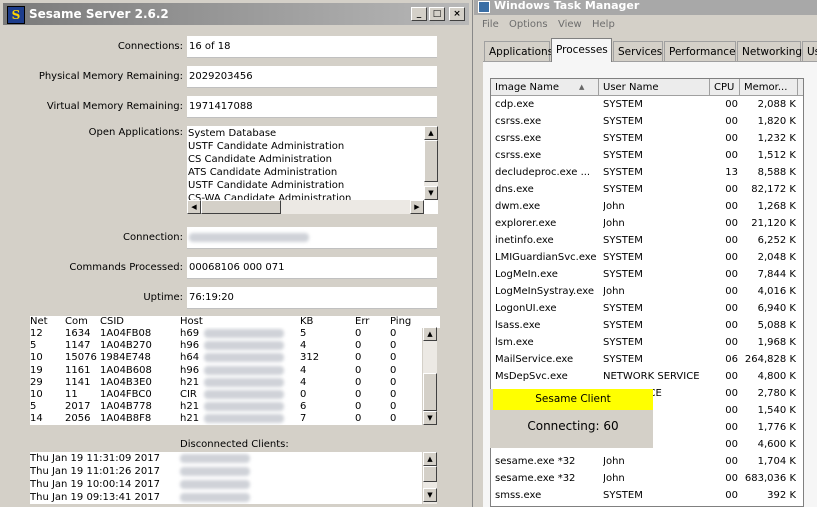 Image resolution: width=817 pixels, height=507 pixels. Describe the element at coordinates (95, 484) in the screenshot. I see `disconnect-time: Thu Jan 19 10:00:14 2017` at that location.